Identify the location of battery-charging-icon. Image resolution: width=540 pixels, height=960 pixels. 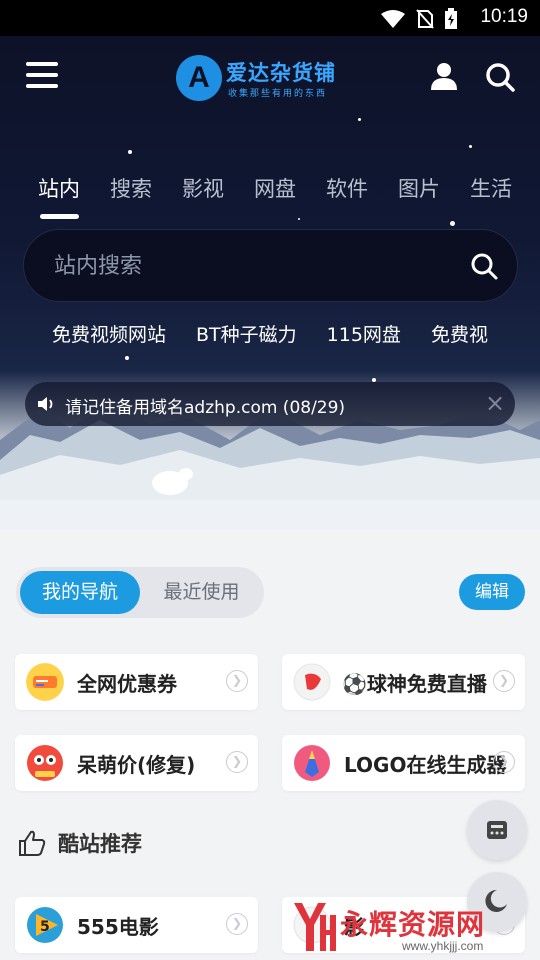
(451, 18).